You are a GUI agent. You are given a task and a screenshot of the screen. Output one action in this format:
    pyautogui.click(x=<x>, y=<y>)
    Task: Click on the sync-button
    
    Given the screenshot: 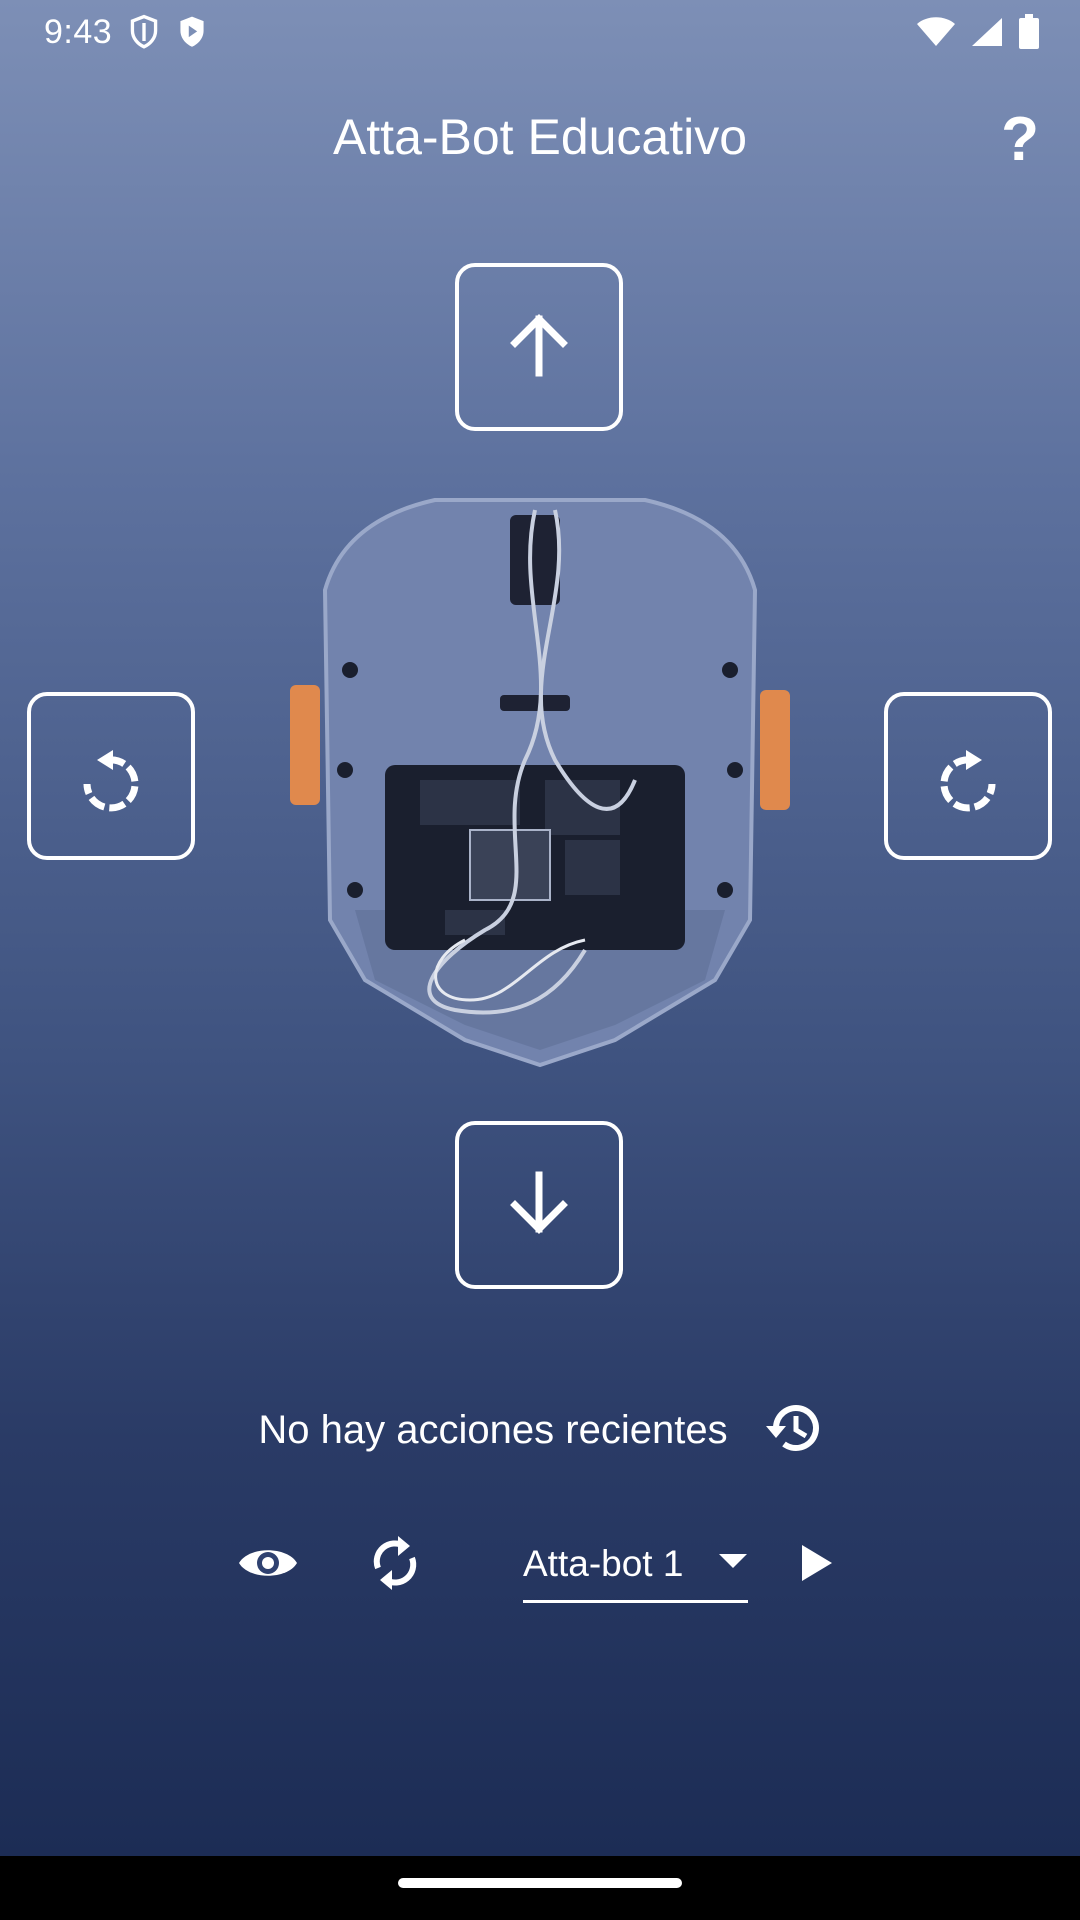 What is the action you would take?
    pyautogui.click(x=395, y=1565)
    